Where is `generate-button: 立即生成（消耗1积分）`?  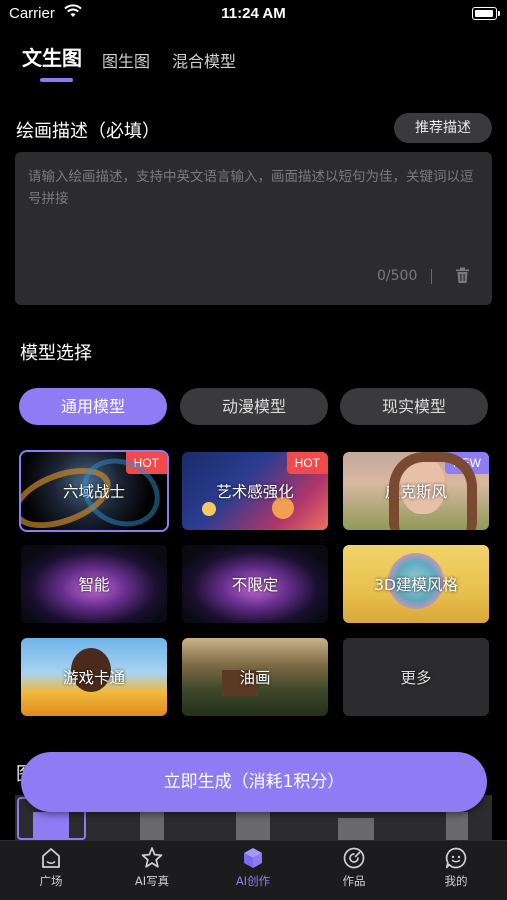 generate-button: 立即生成（消耗1积分） is located at coordinates (254, 782).